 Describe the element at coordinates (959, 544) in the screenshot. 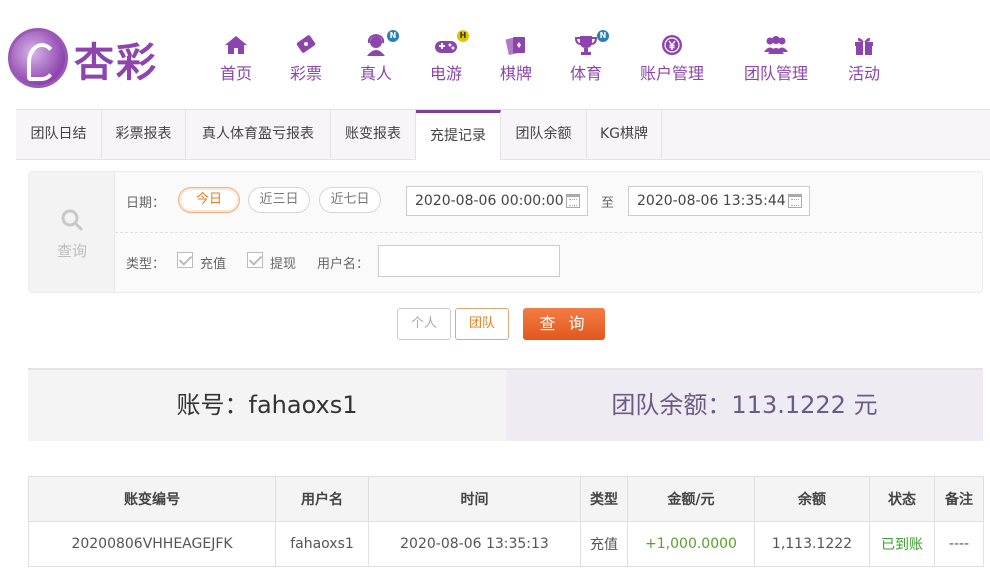

I see `remark-cell: ----` at that location.